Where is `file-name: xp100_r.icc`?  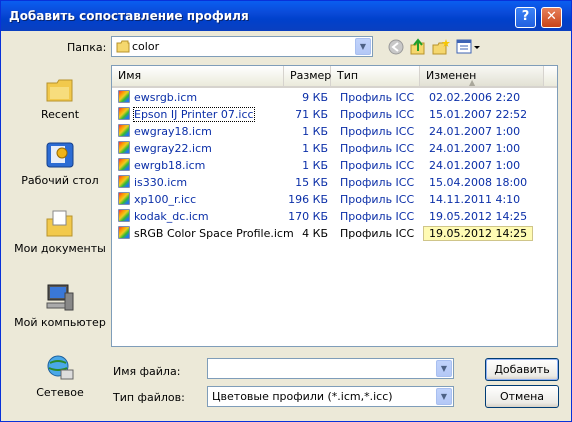 file-name: xp100_r.icc is located at coordinates (165, 199).